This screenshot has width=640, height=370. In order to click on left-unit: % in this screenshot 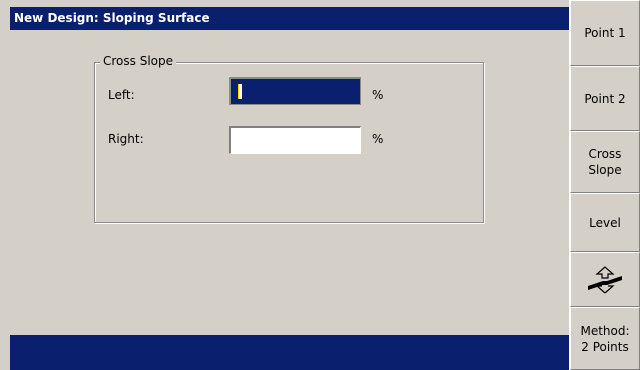, I will do `click(378, 95)`.